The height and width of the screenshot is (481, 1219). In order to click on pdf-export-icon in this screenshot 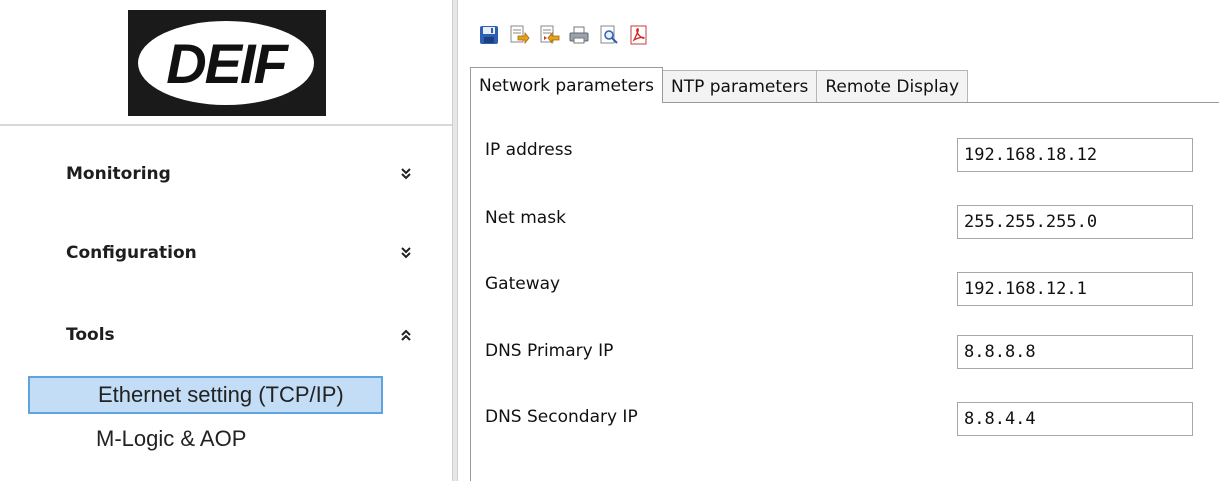, I will do `click(638, 35)`.